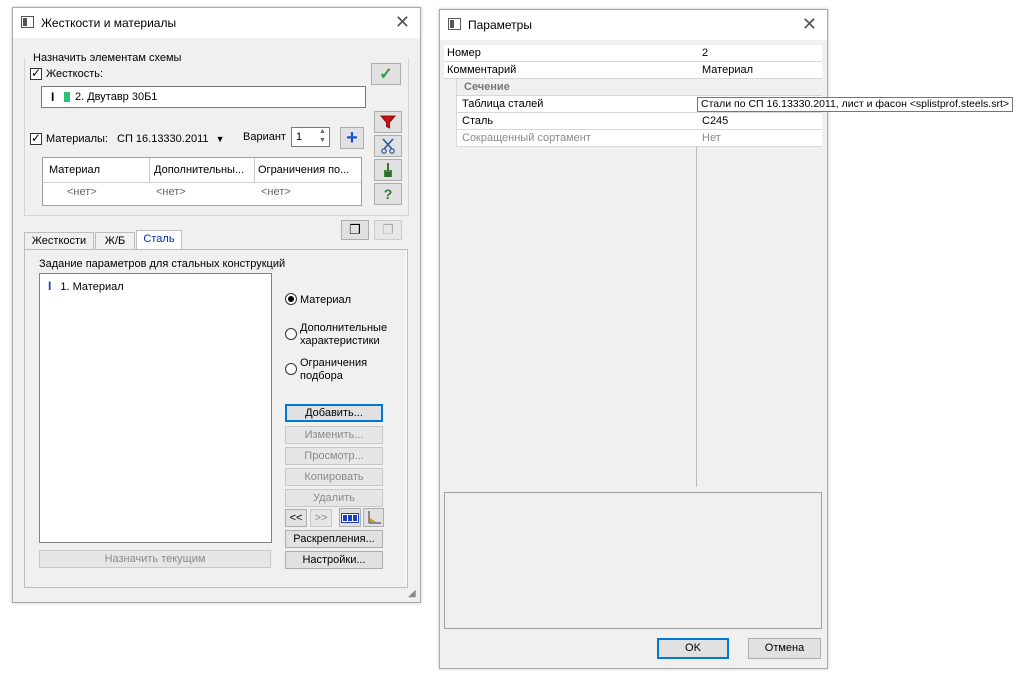 This screenshot has width=1028, height=680. What do you see at coordinates (291, 334) in the screenshot?
I see `radio-extra` at bounding box center [291, 334].